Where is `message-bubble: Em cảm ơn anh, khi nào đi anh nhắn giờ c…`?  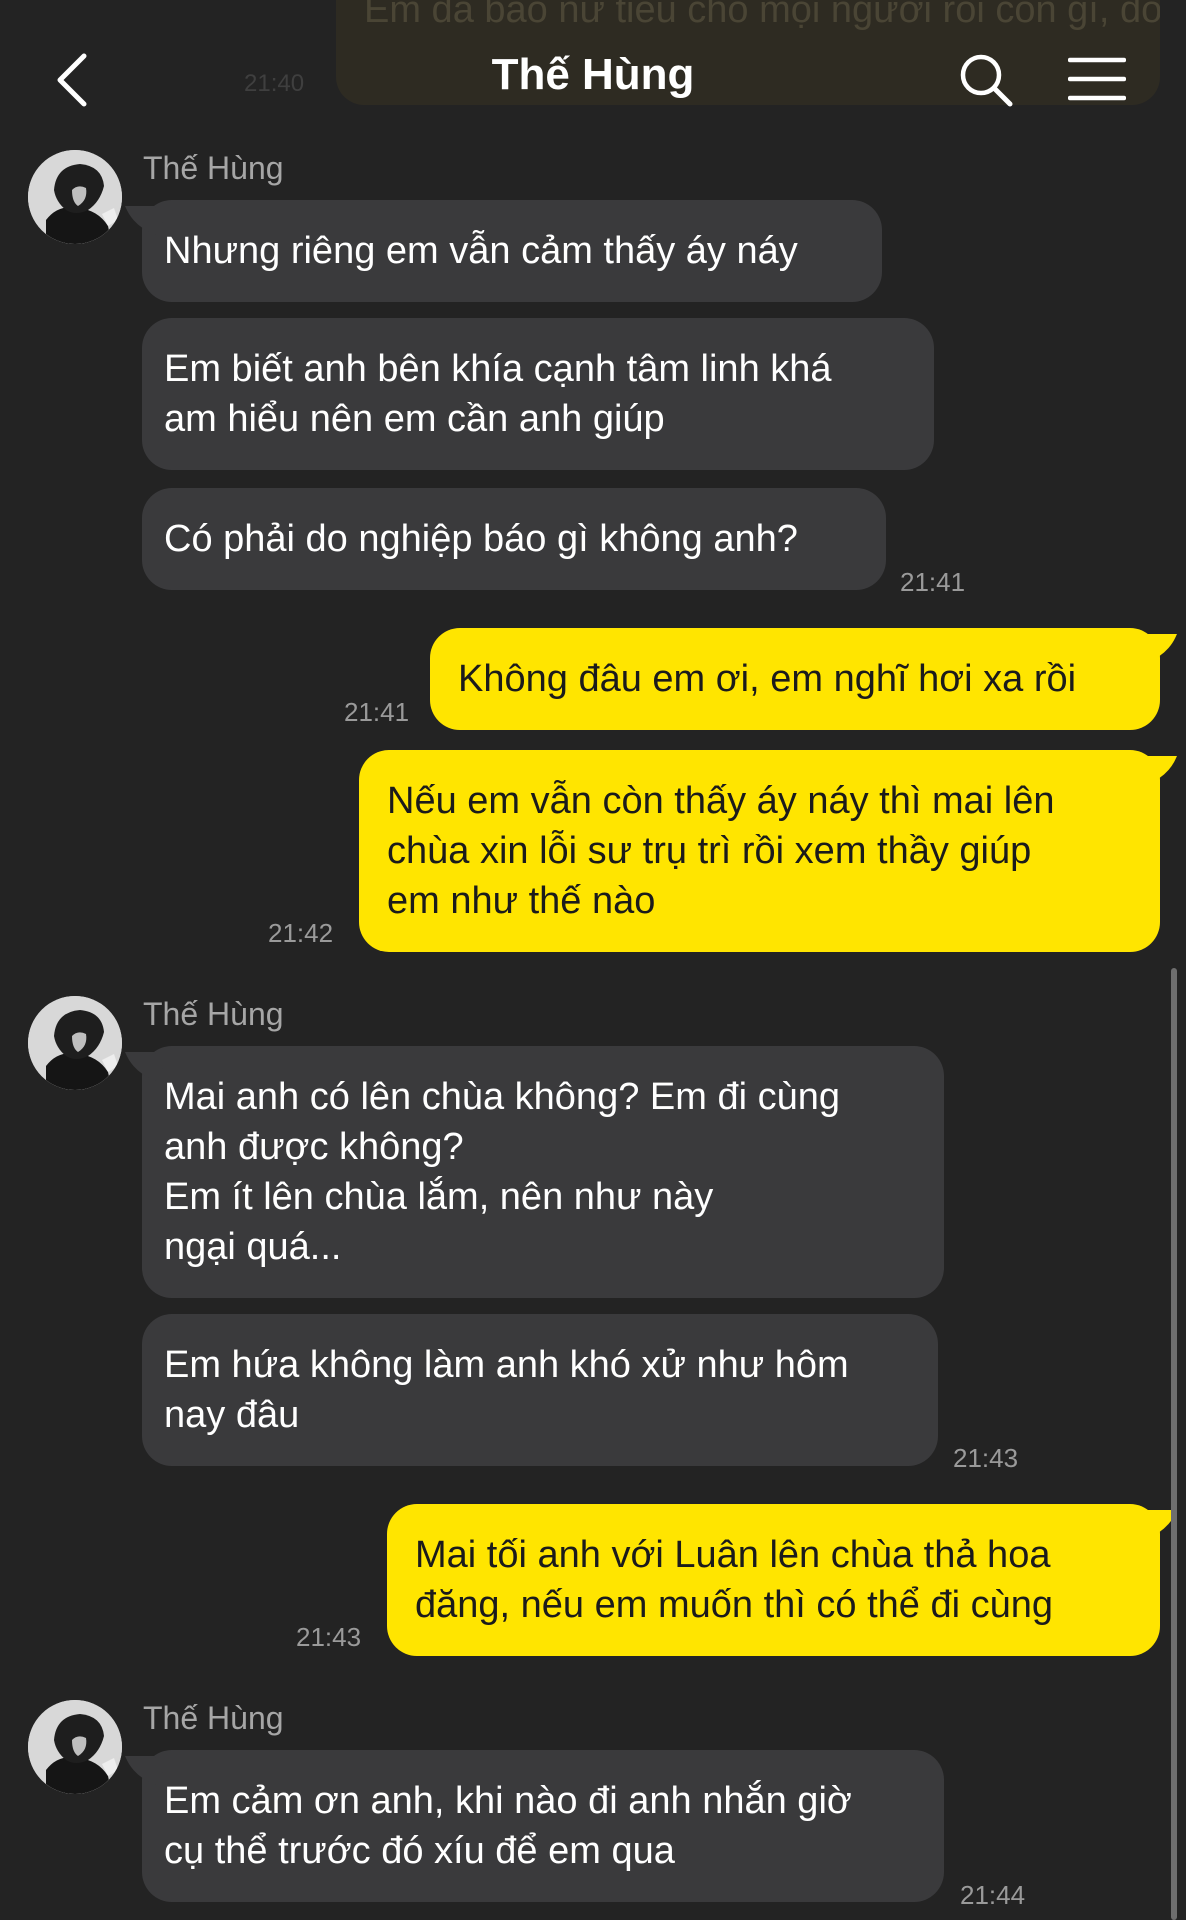
message-bubble: Em cảm ơn anh, khi nào đi anh nhắn giờ c… is located at coordinates (543, 1826).